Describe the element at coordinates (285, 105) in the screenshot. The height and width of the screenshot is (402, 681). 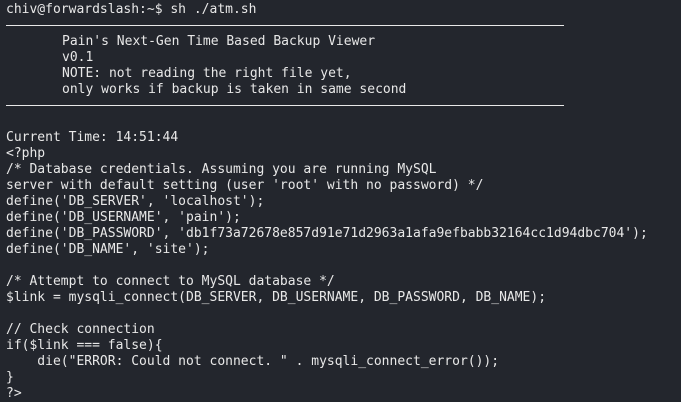
I see `banner-bottom-divider` at that location.